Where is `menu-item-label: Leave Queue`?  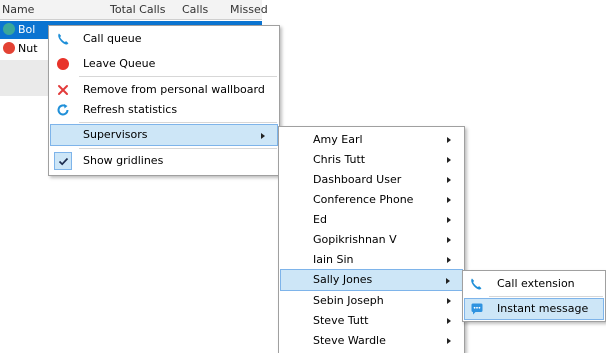
menu-item-label: Leave Queue is located at coordinates (119, 63).